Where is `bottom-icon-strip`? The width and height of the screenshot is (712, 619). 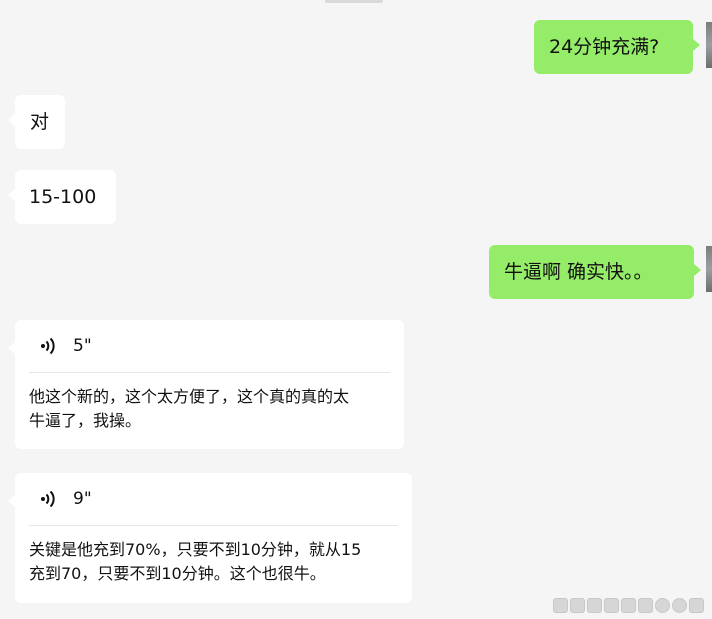
bottom-icon-strip is located at coordinates (628, 605).